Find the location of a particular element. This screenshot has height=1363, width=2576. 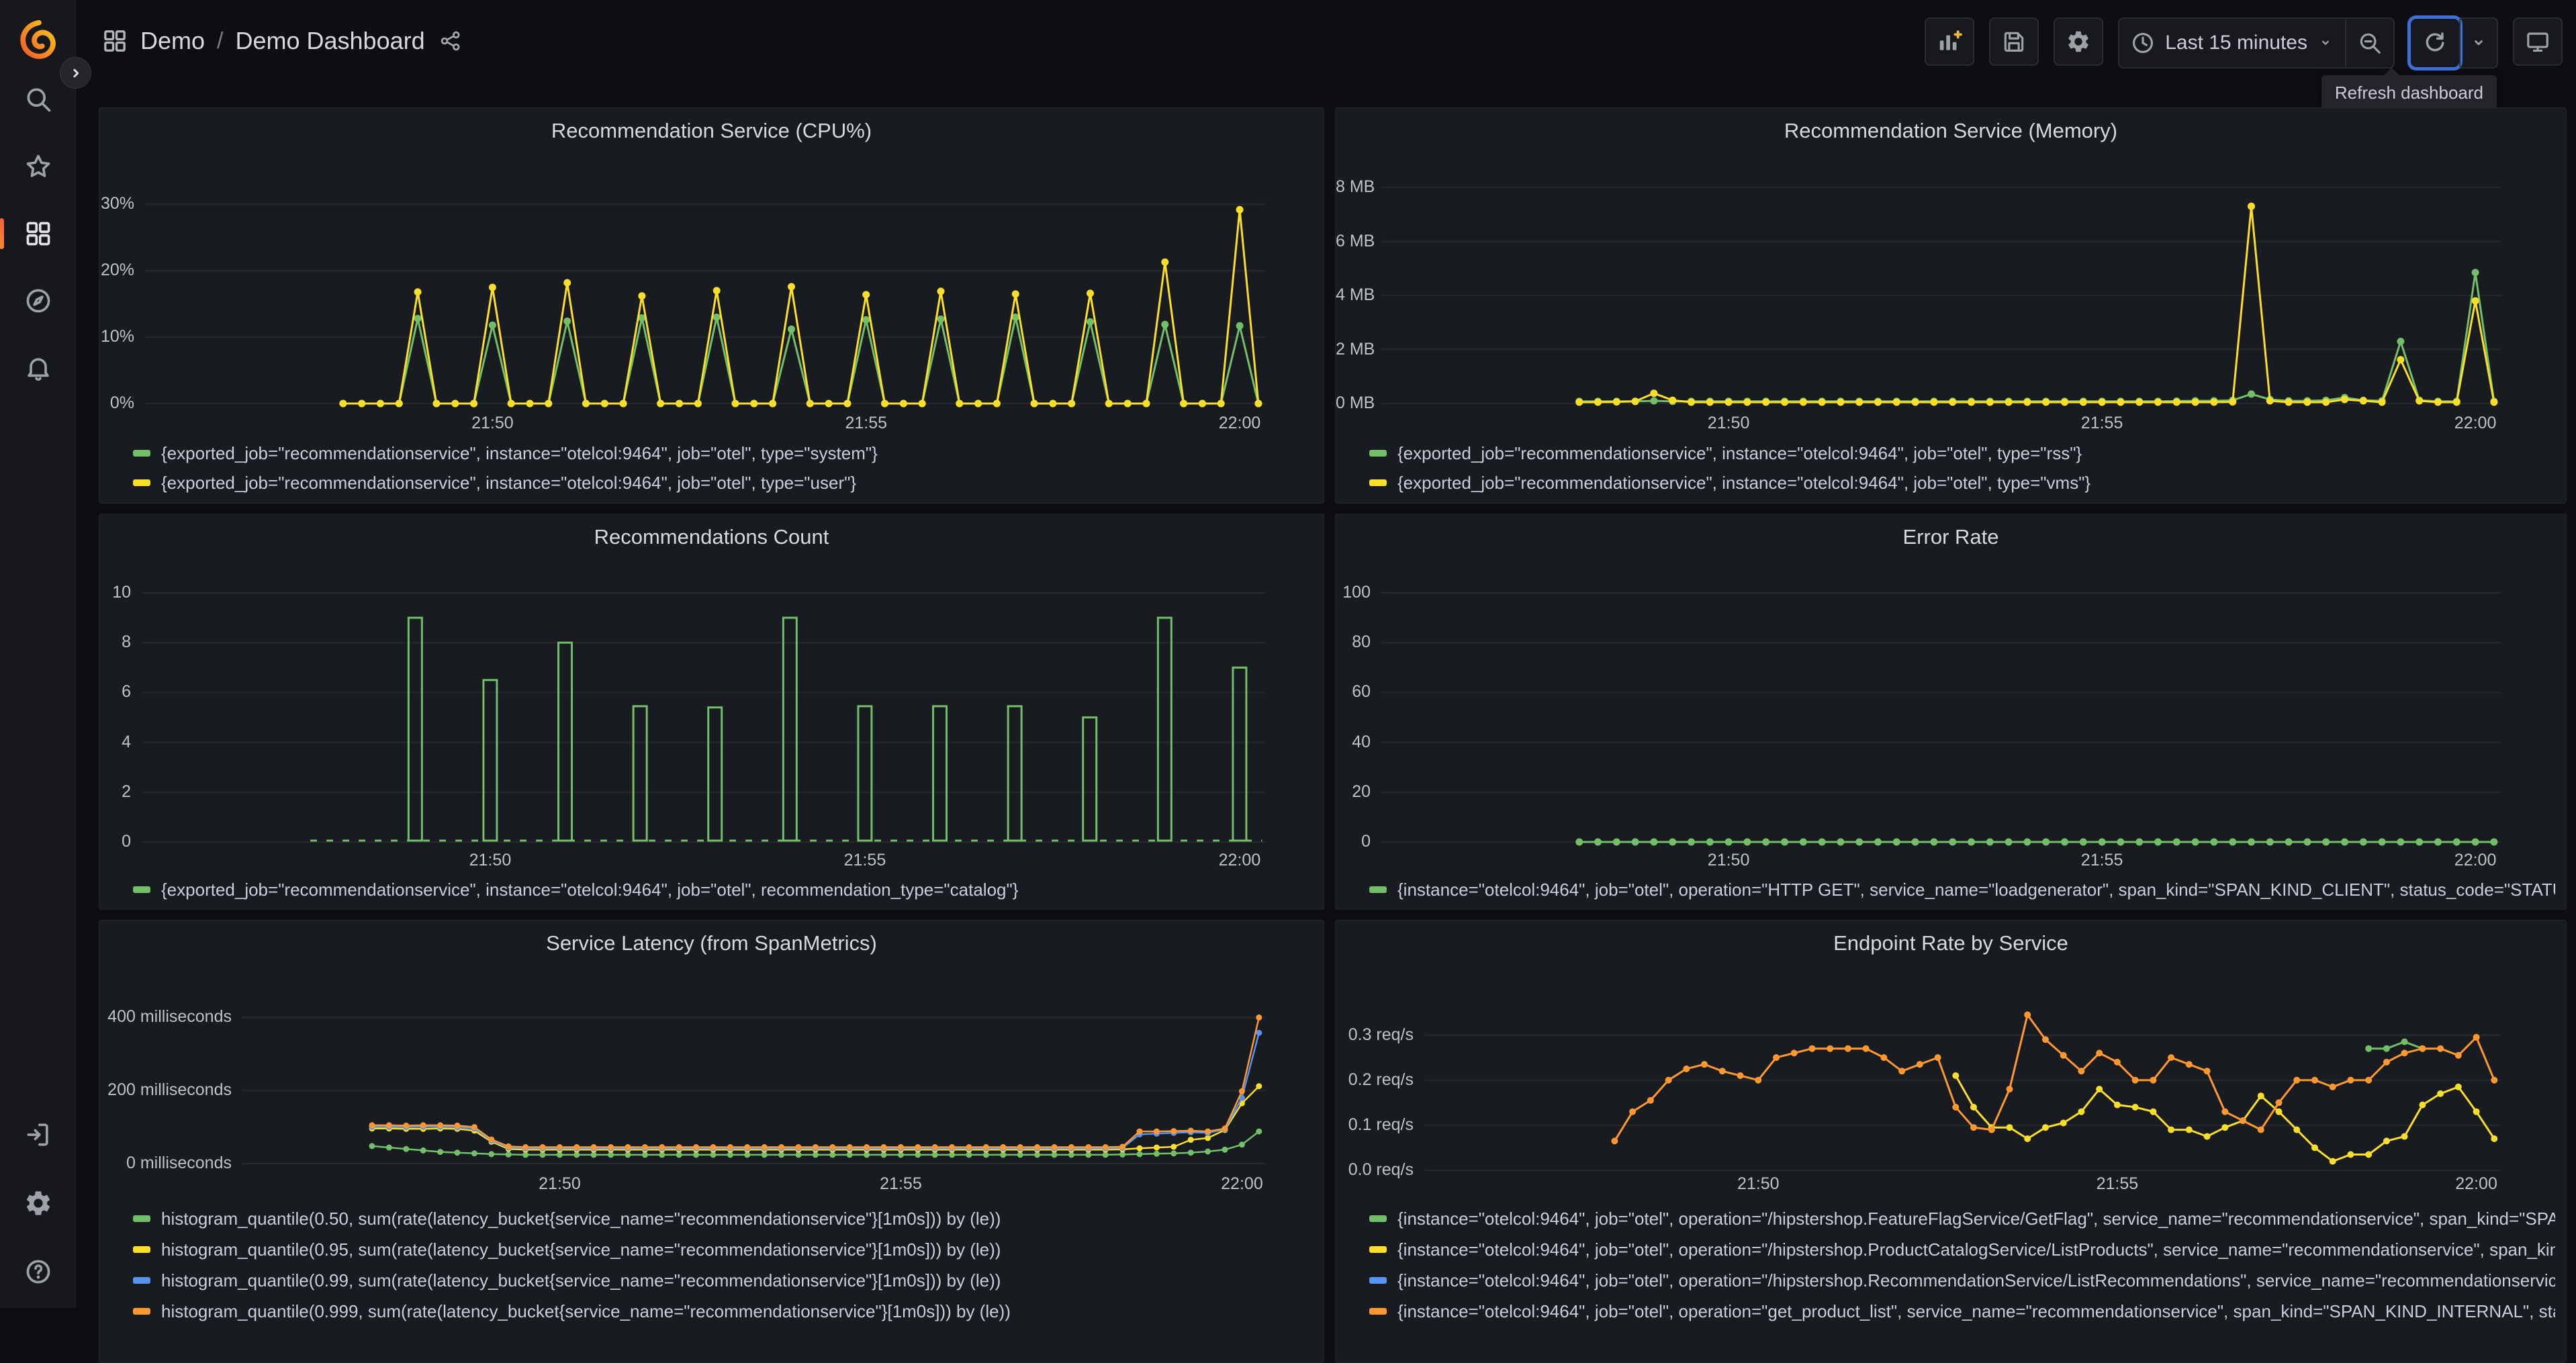

sidebar-item-alerting is located at coordinates (38, 367).